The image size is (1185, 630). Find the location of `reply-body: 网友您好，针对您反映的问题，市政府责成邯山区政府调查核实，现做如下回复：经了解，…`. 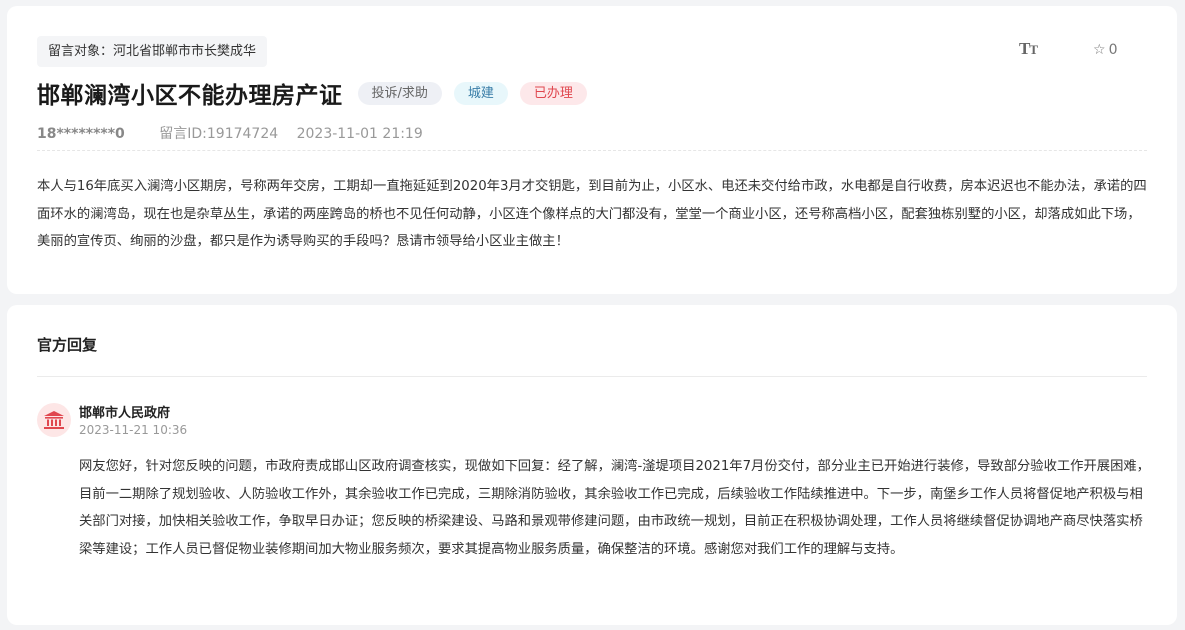

reply-body: 网友您好，针对您反映的问题，市政府责成邯山区政府调查核实，现做如下回复：经了解，… is located at coordinates (614, 508).